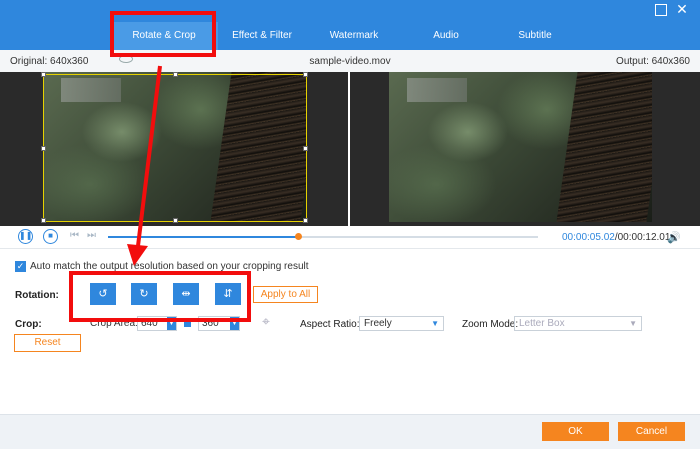  I want to click on crop-handle-top, so click(175, 74).